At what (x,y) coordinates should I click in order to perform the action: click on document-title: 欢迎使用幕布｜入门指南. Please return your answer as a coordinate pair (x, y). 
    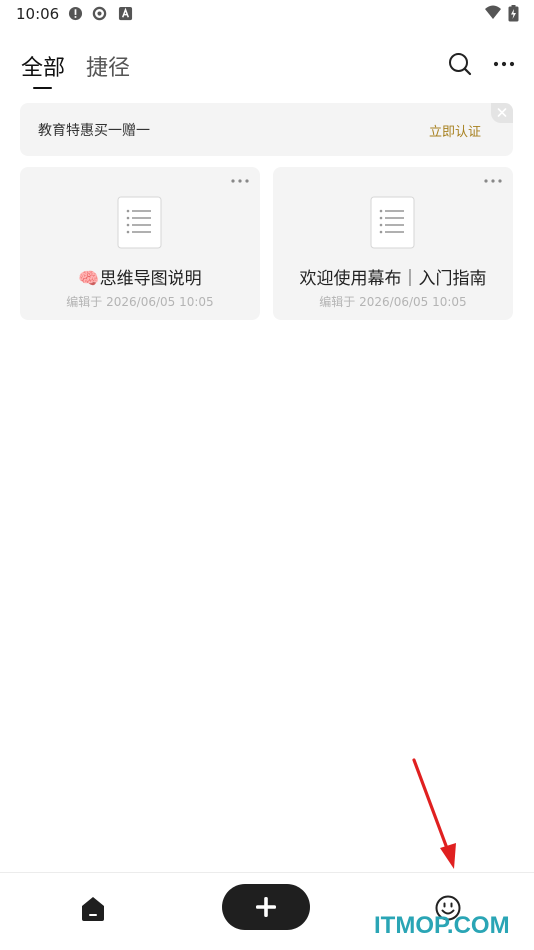
    Looking at the image, I should click on (393, 279).